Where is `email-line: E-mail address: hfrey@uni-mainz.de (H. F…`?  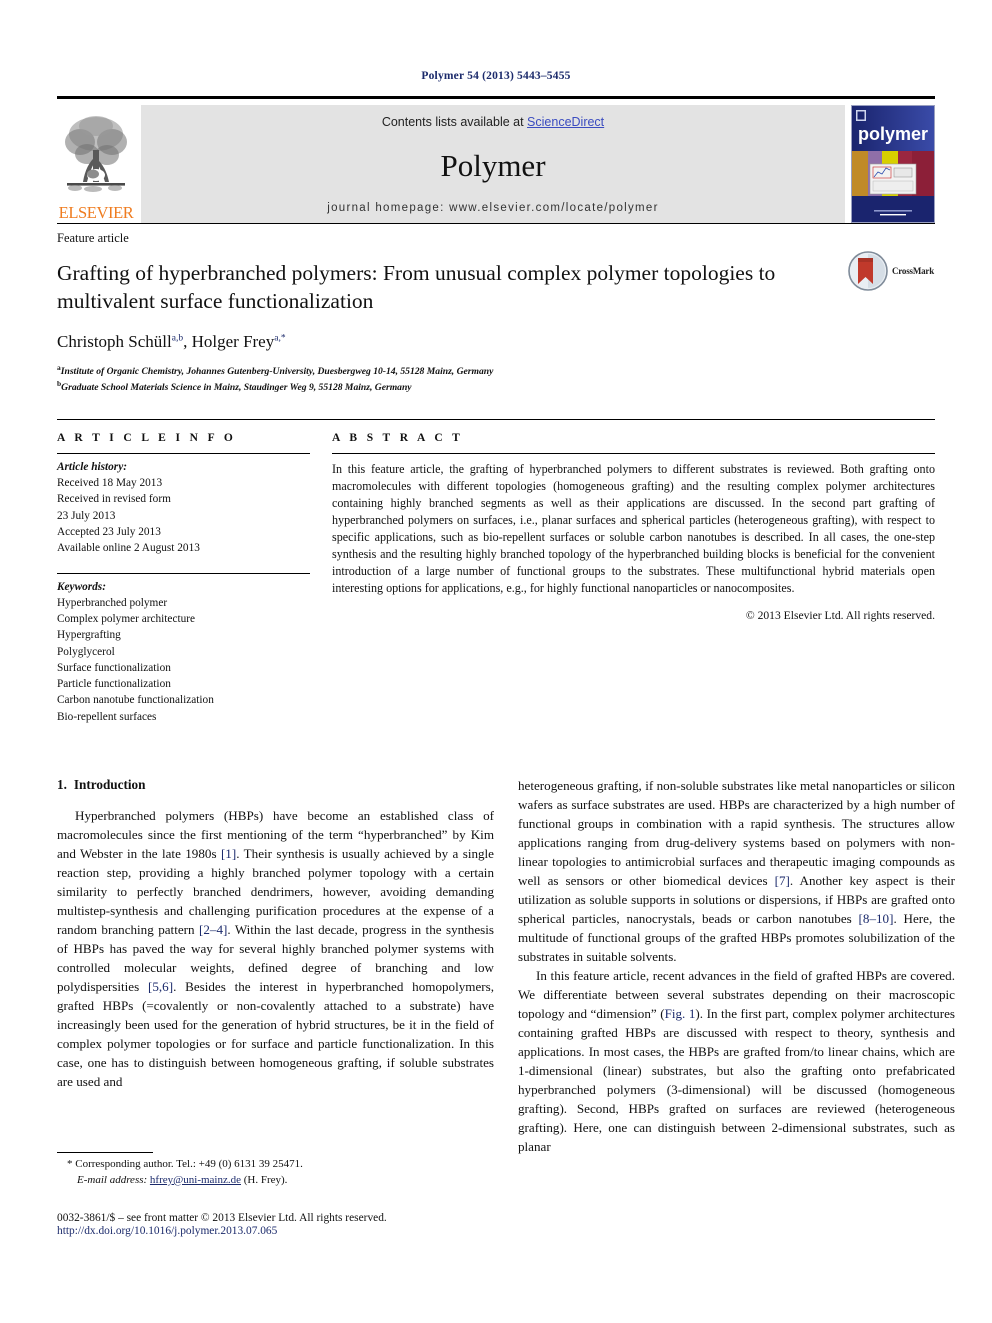
email-line: E-mail address: hfrey@uni-mainz.de (H. F… is located at coordinates (275, 1181).